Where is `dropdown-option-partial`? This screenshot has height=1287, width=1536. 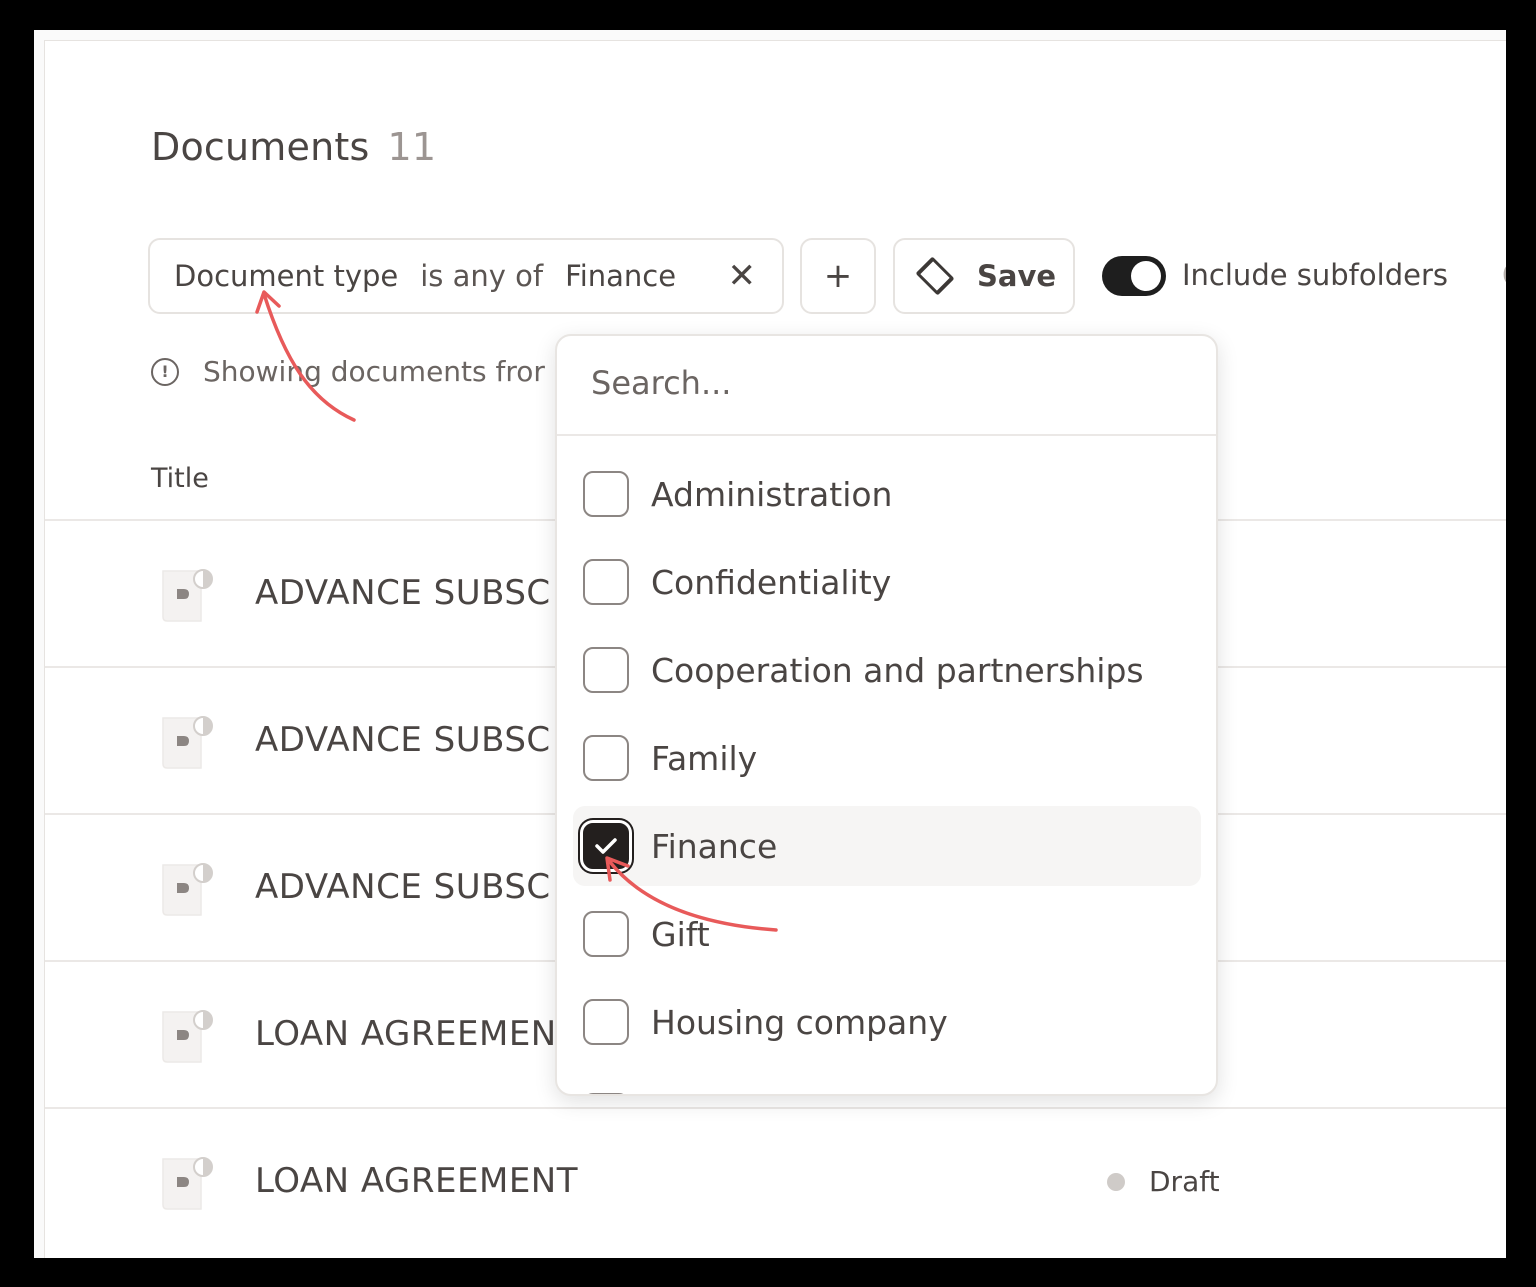 dropdown-option-partial is located at coordinates (887, 1085).